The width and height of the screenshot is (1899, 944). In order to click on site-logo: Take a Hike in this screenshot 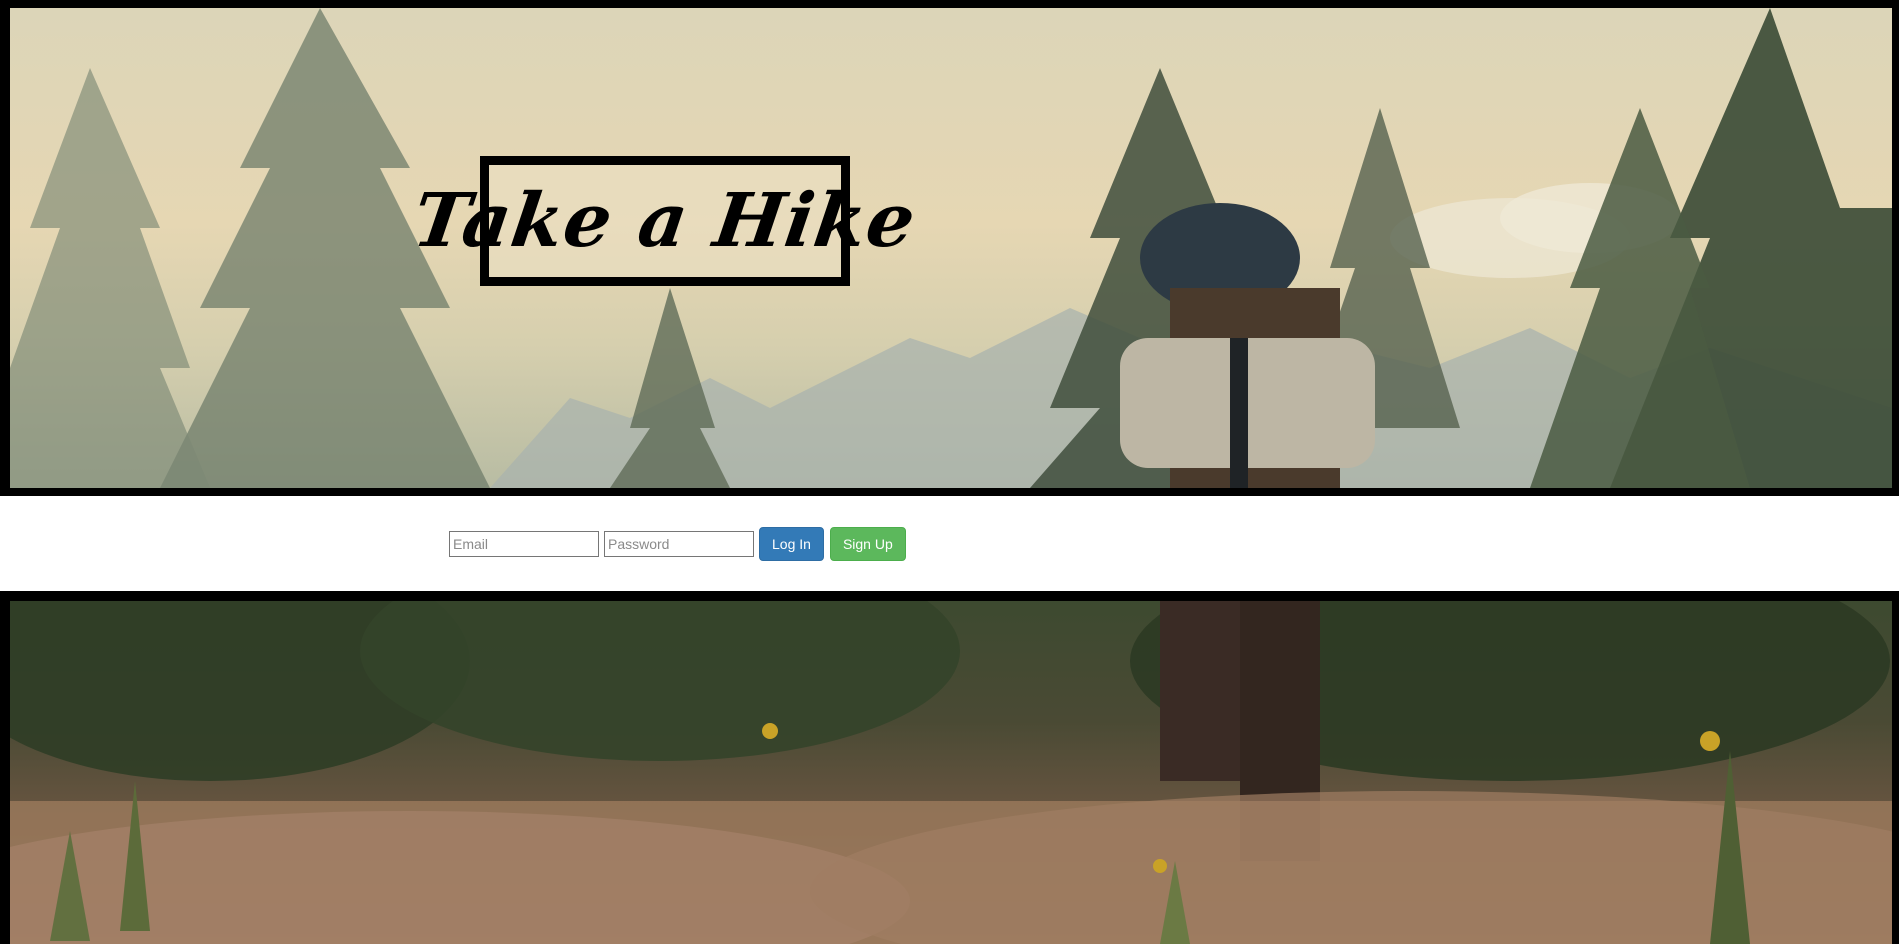, I will do `click(665, 221)`.